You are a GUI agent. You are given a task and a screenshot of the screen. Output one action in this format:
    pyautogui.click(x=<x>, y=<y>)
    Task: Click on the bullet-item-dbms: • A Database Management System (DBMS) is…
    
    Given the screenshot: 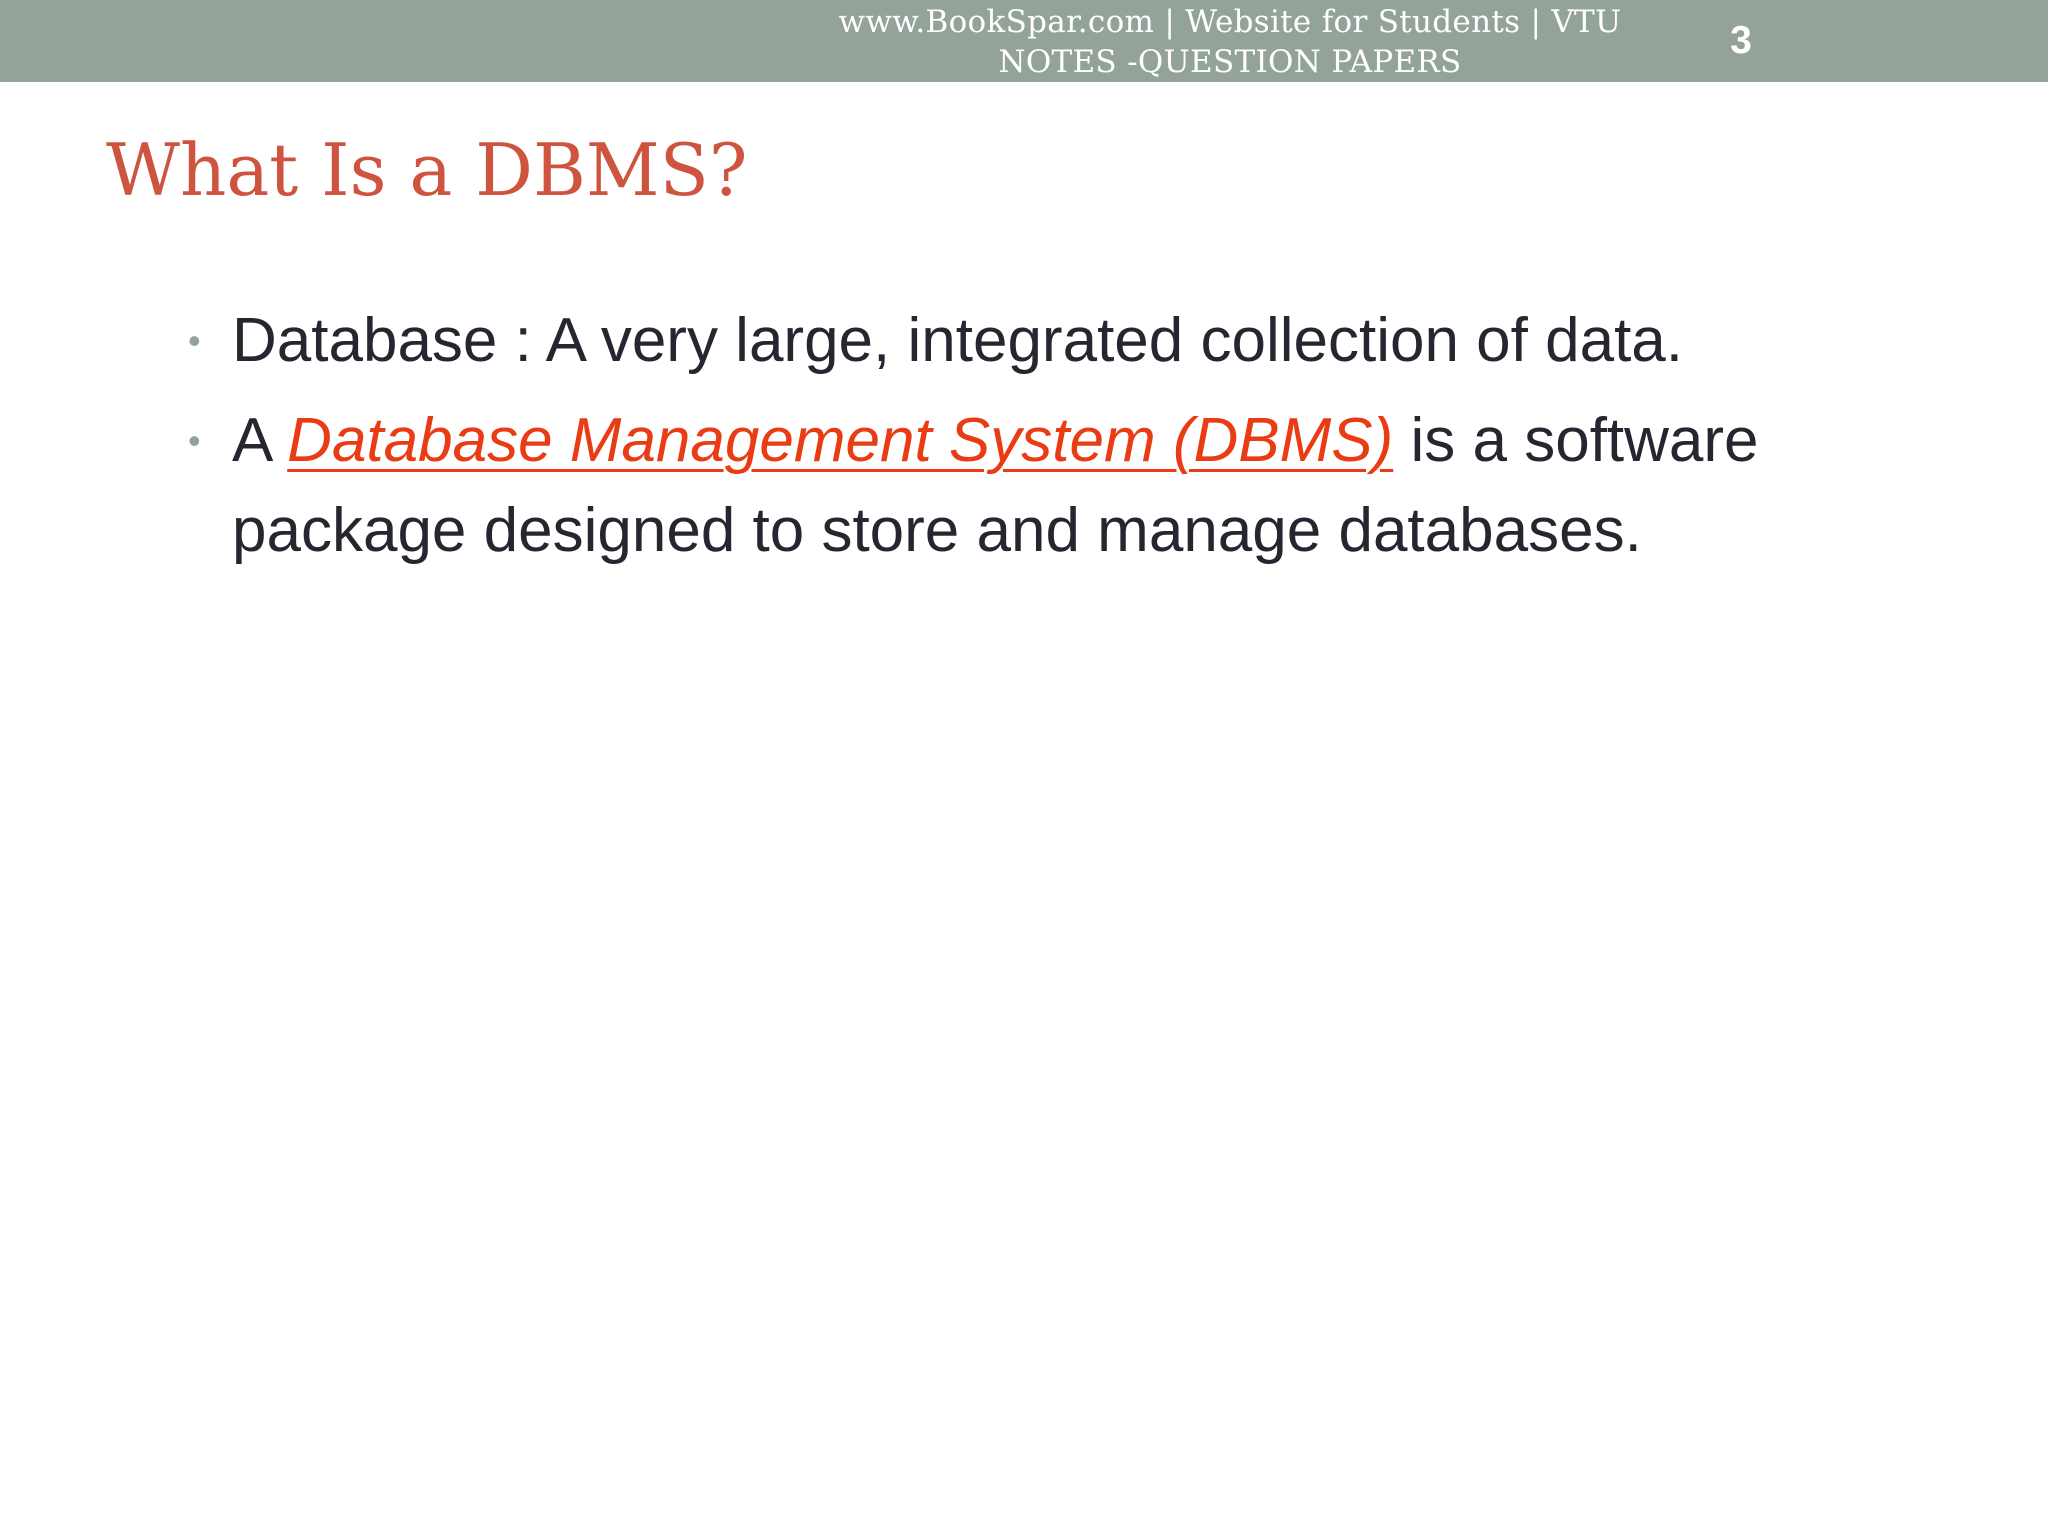 What is the action you would take?
    pyautogui.click(x=1048, y=486)
    